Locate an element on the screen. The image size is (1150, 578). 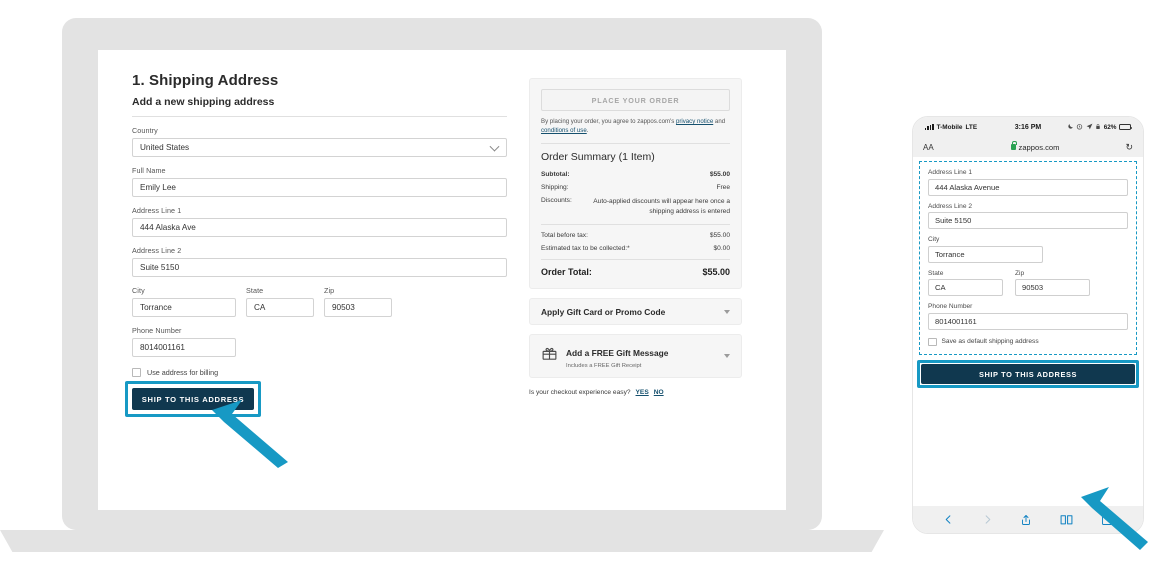
phone-label-phone: Phone Number is located at coordinates (950, 306).